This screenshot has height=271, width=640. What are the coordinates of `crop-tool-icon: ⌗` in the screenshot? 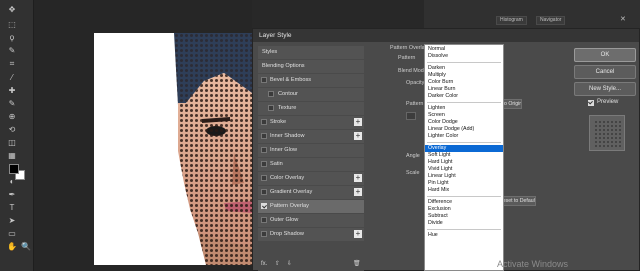 It's located at (12, 64).